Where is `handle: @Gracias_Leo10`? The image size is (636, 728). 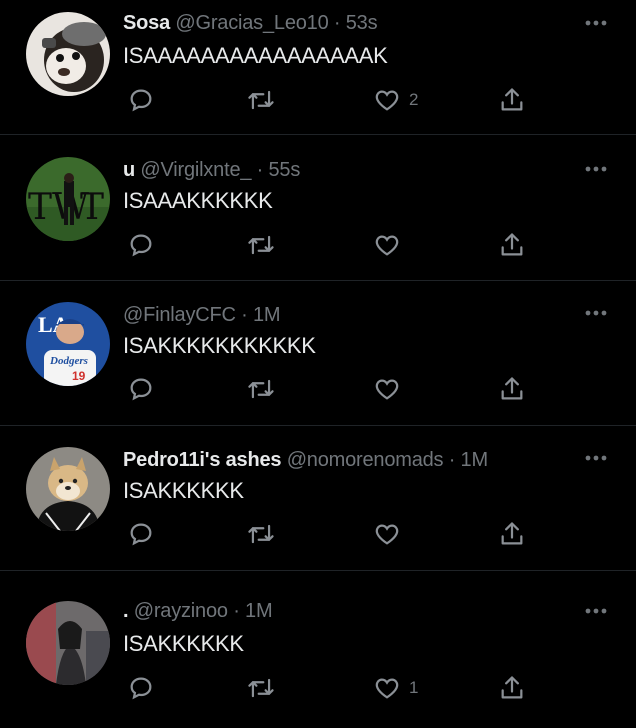 handle: @Gracias_Leo10 is located at coordinates (251, 23).